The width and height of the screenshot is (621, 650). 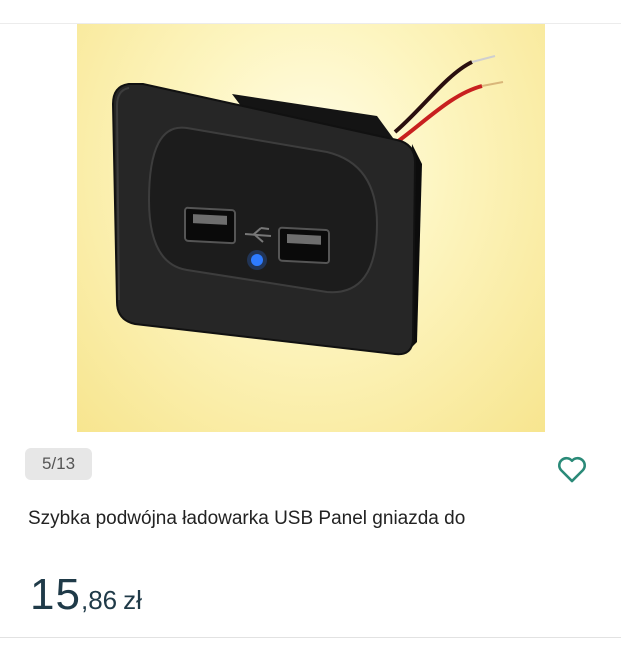 What do you see at coordinates (310, 637) in the screenshot?
I see `bottom-divider` at bounding box center [310, 637].